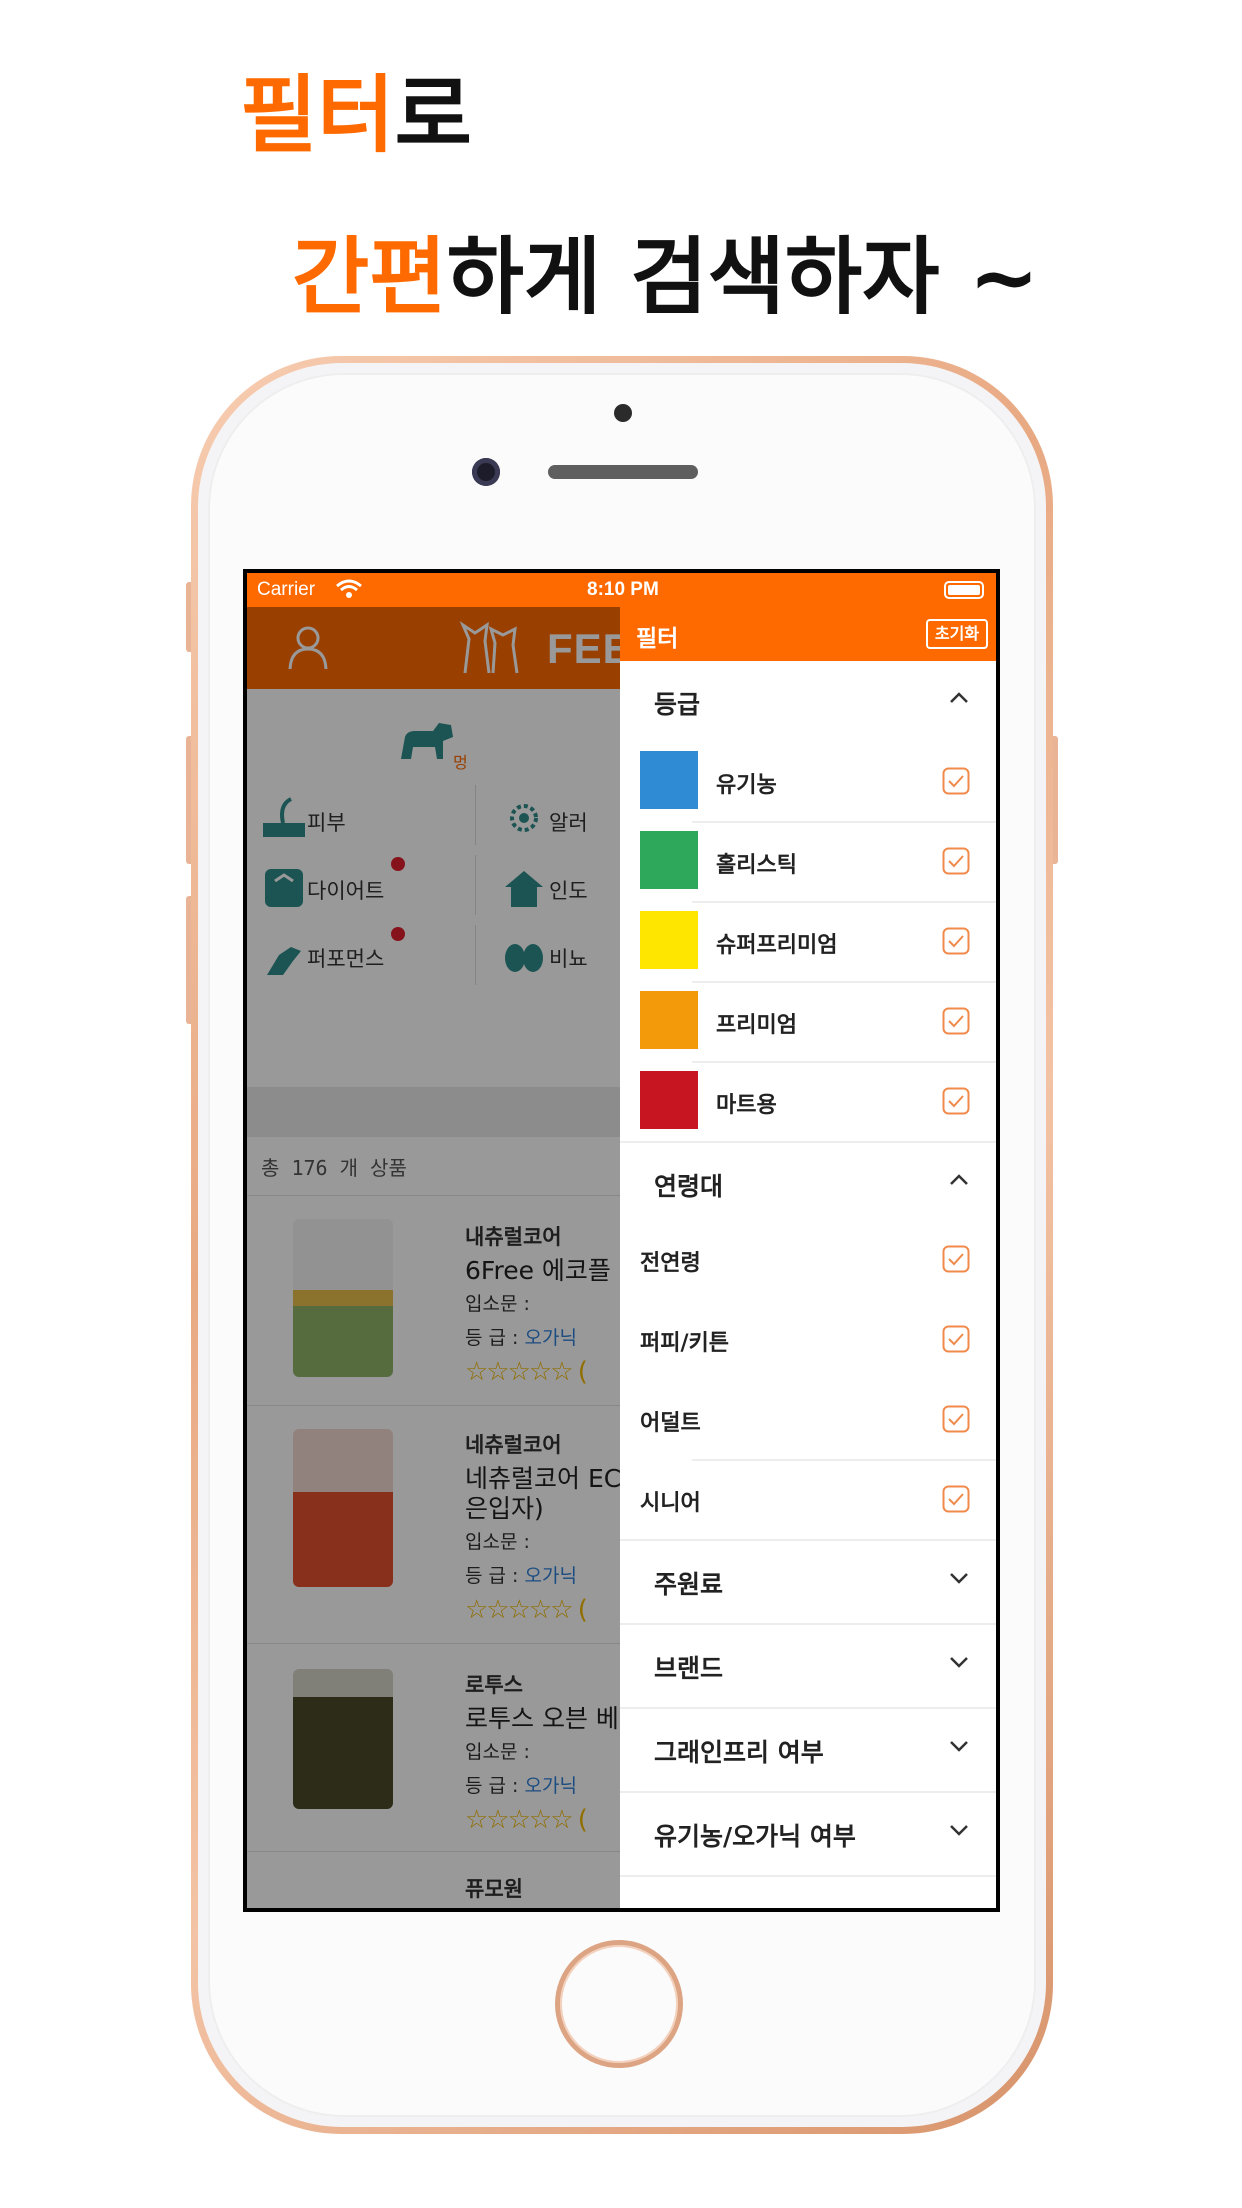 The width and height of the screenshot is (1242, 2208). Describe the element at coordinates (689, 1186) in the screenshot. I see `section-title: 연령대` at that location.